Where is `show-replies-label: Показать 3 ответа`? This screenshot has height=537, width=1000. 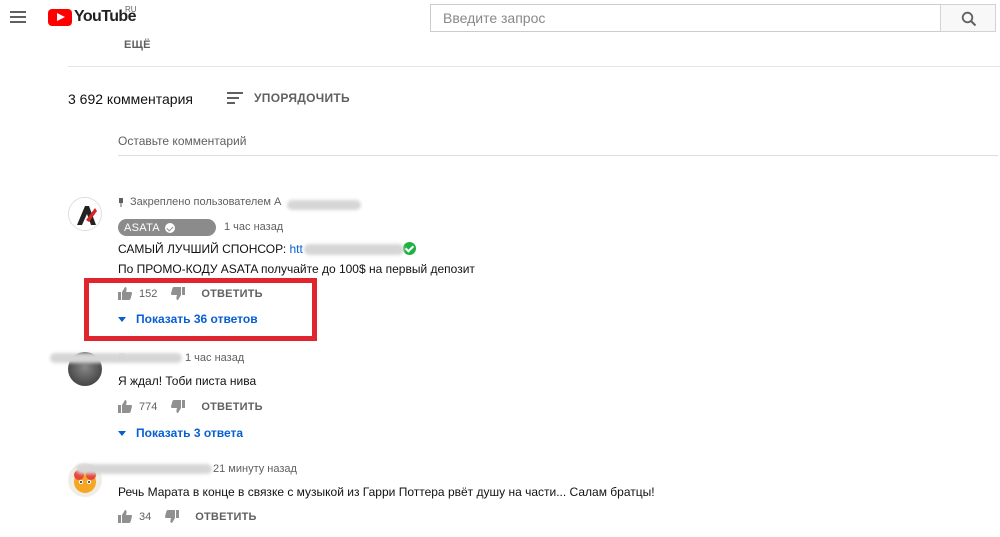
show-replies-label: Показать 3 ответа is located at coordinates (190, 433).